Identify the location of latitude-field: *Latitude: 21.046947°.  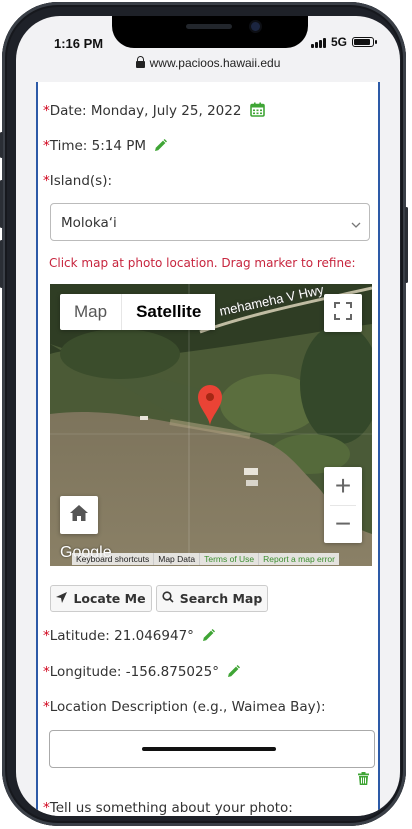
(129, 637).